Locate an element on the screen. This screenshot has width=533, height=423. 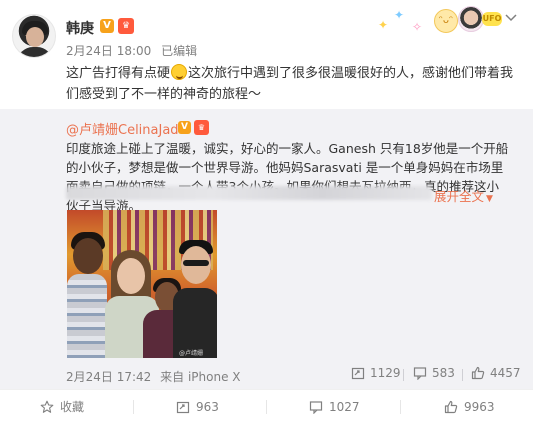
cartoon-face-icon: ᵔᴗᵔ is located at coordinates (446, 21).